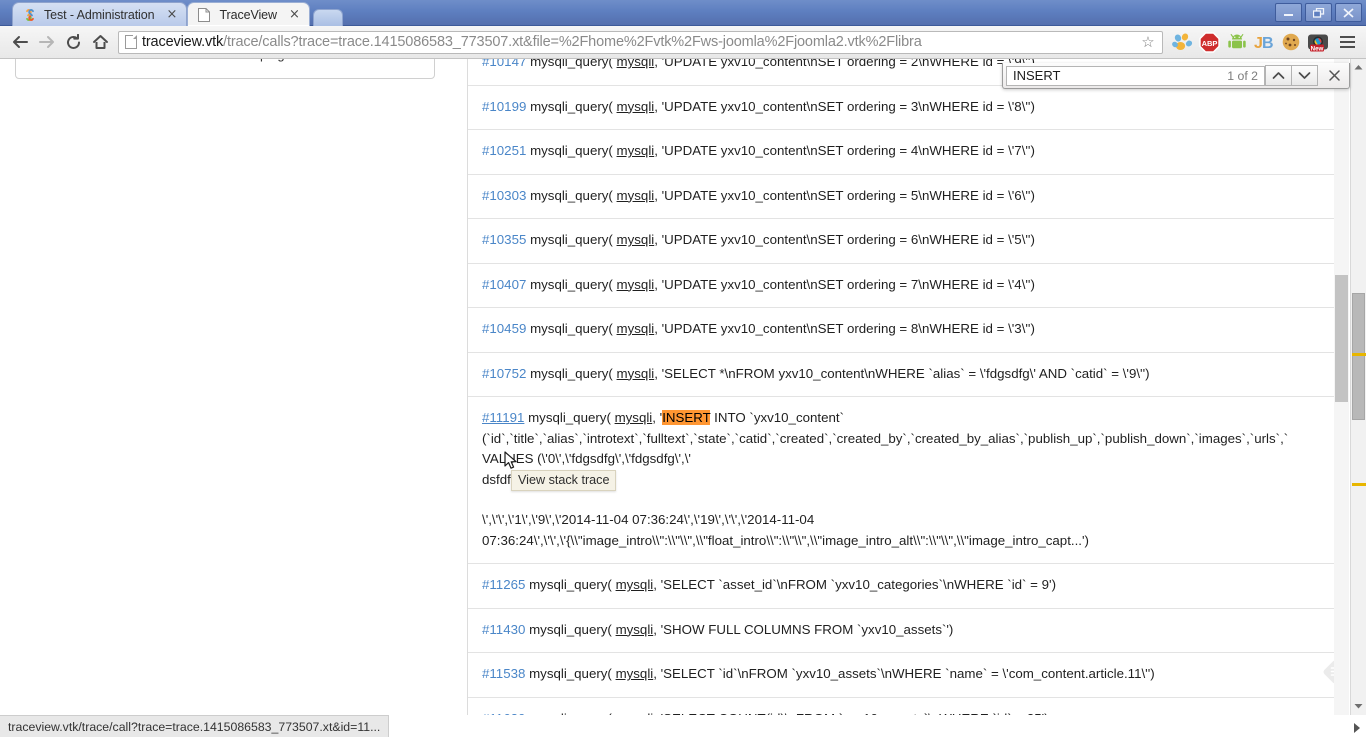 This screenshot has width=1366, height=737. I want to click on new-tab-button, so click(327, 17).